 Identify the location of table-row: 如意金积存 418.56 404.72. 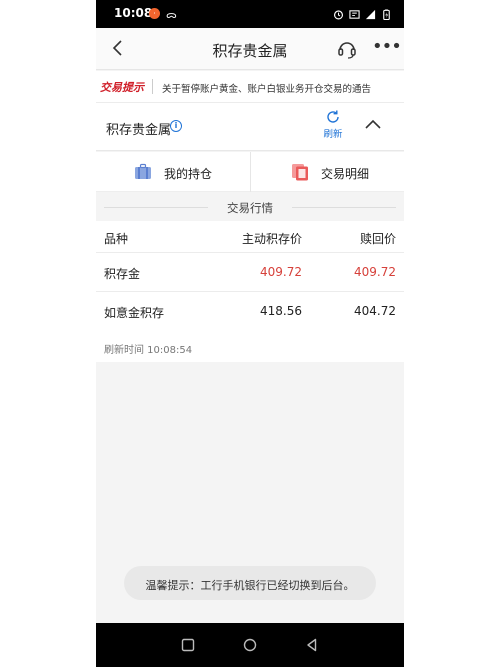
(250, 311).